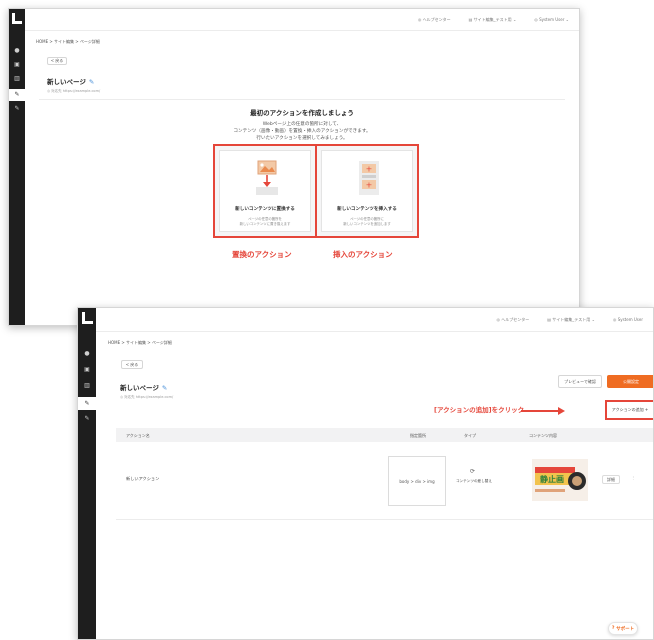 The width and height of the screenshot is (654, 640). I want to click on content-thumbnail: 静止画, so click(560, 480).